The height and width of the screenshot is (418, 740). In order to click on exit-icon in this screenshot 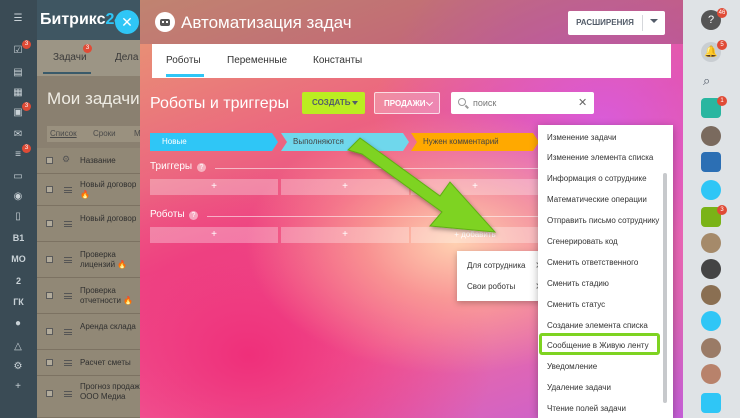, I will do `click(711, 403)`.